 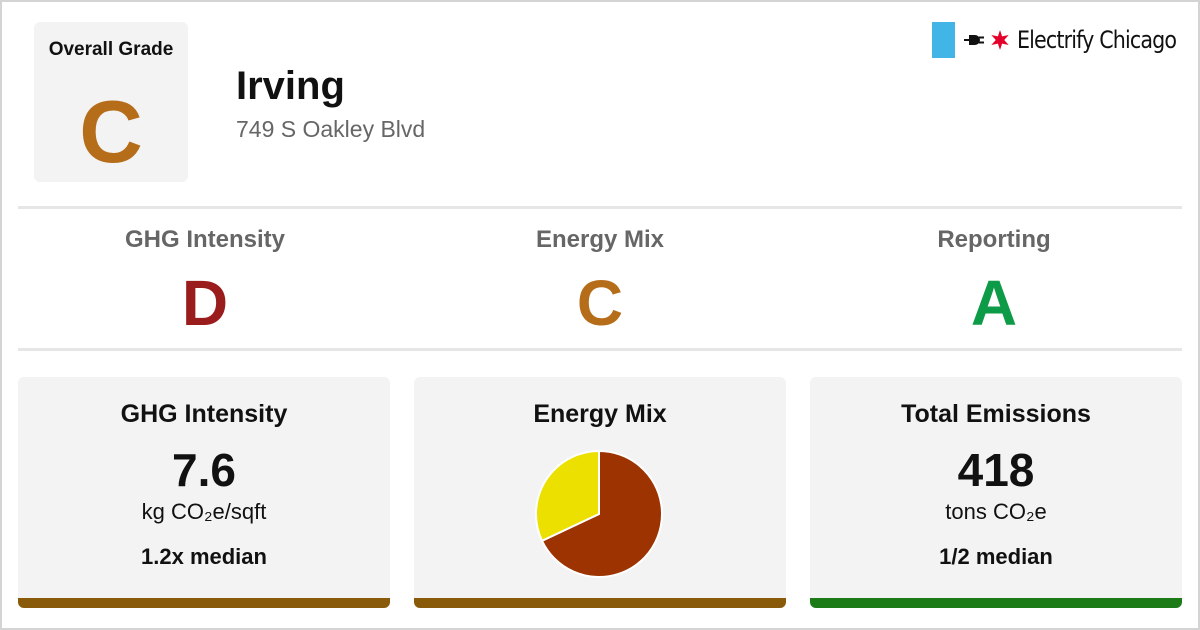 I want to click on plug-icon, so click(x=974, y=40).